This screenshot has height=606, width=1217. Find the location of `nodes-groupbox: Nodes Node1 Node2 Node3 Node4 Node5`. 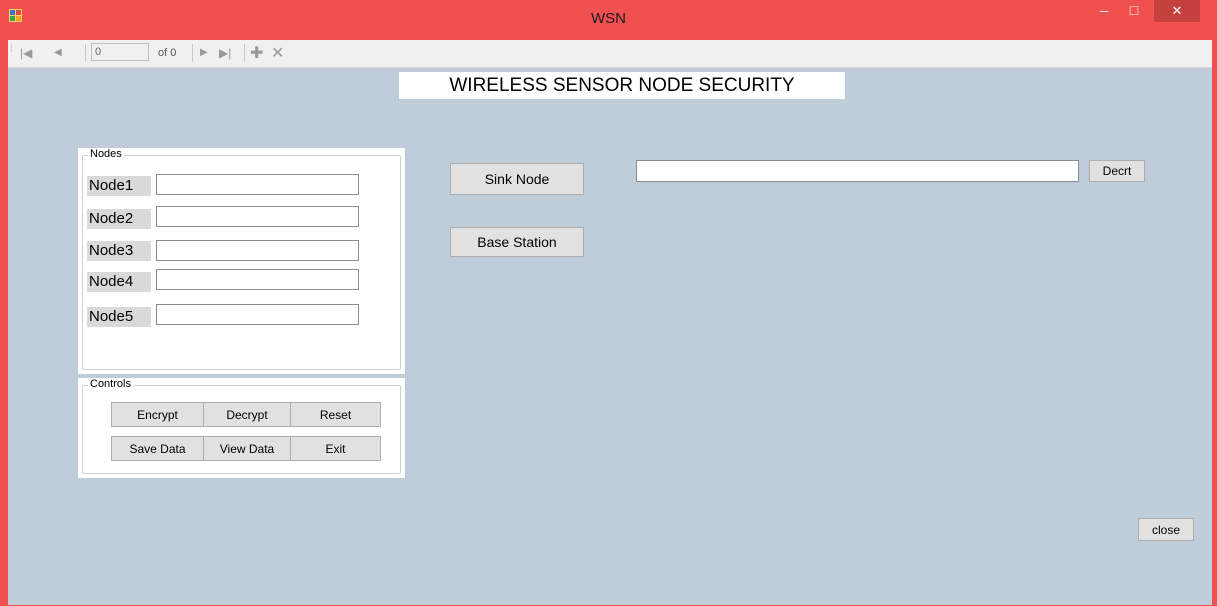

nodes-groupbox: Nodes Node1 Node2 Node3 Node4 Node5 is located at coordinates (241, 261).